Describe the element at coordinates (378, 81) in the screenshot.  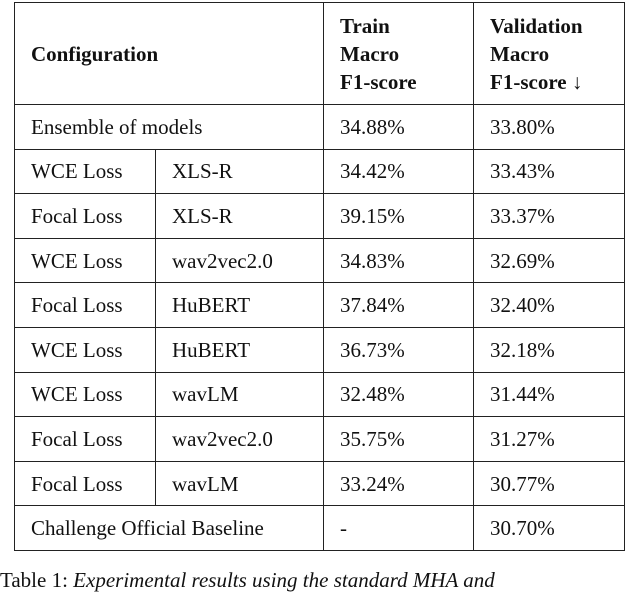
I see `header-train-line-3: F1-score` at that location.